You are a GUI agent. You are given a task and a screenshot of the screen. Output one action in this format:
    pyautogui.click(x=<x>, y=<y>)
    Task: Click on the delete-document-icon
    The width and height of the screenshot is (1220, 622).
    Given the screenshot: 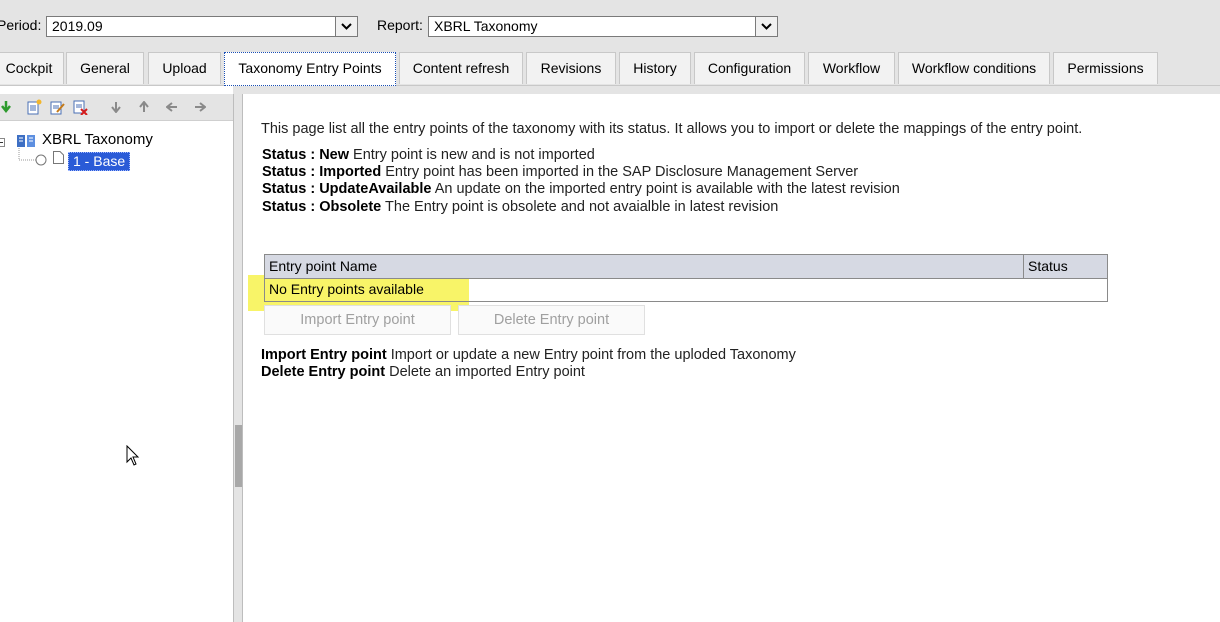 What is the action you would take?
    pyautogui.click(x=80, y=107)
    